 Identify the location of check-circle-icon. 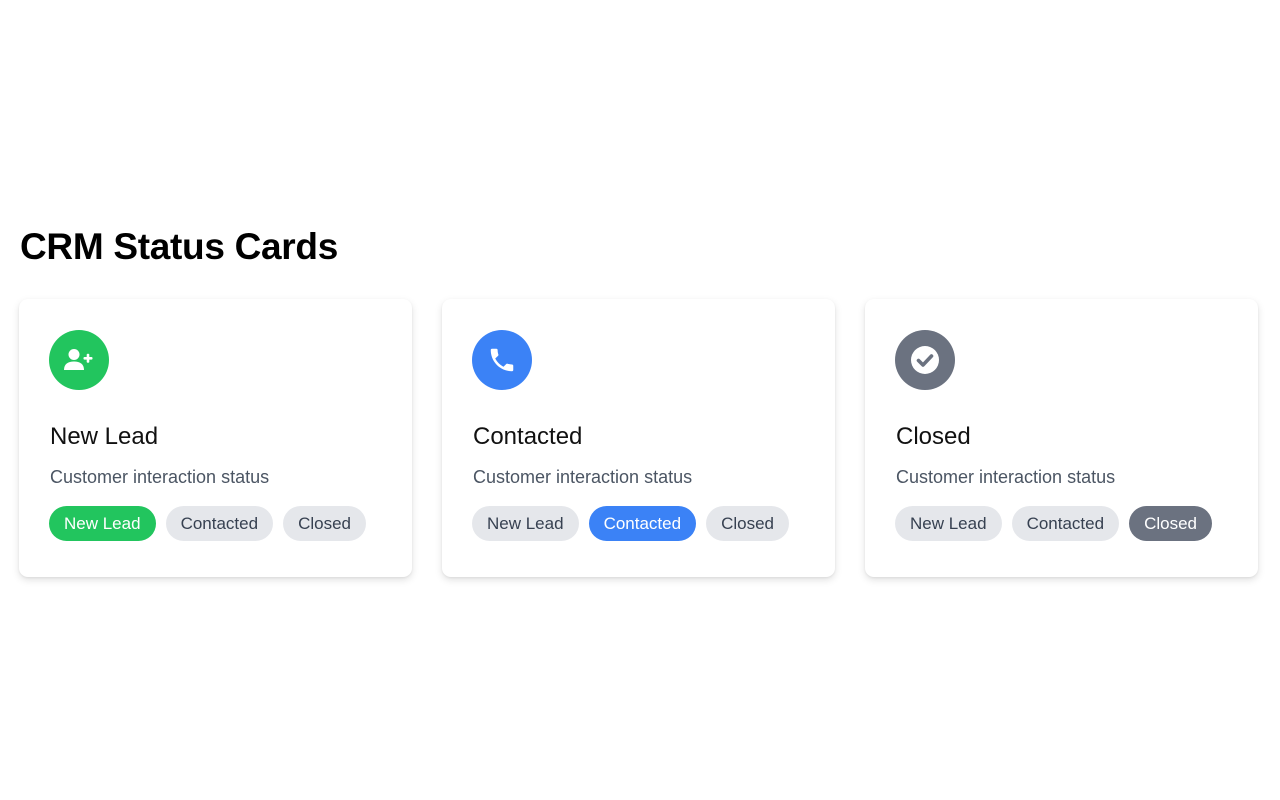
(925, 360).